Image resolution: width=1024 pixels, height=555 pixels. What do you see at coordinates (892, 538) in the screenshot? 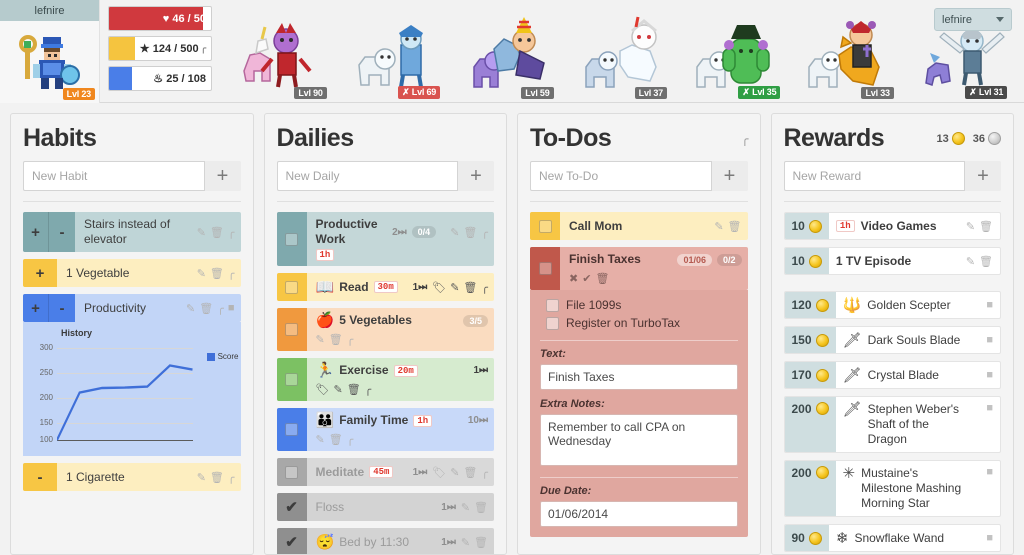
I see `reward-row: 90 ❄ Snowflake Wand ■` at bounding box center [892, 538].